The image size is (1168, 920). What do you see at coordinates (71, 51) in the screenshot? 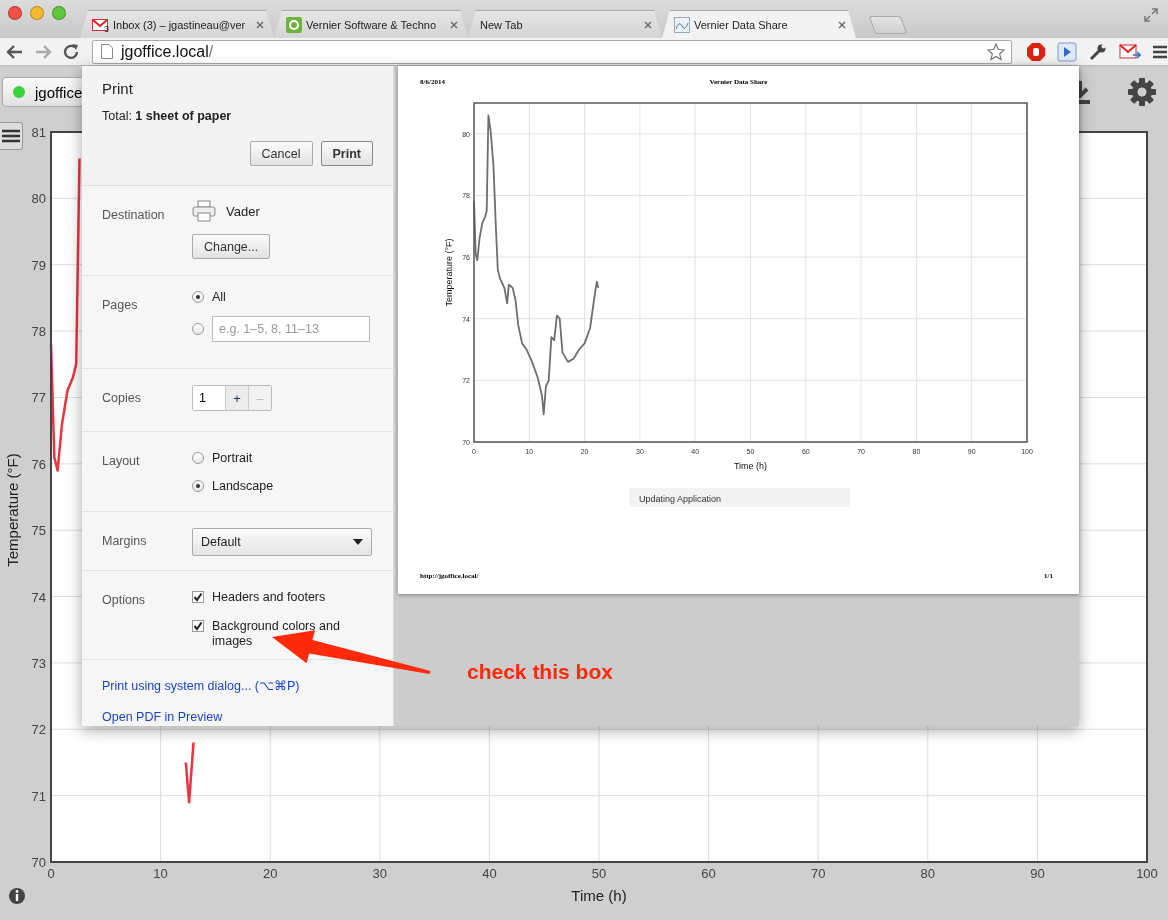
I see `reload-icon` at bounding box center [71, 51].